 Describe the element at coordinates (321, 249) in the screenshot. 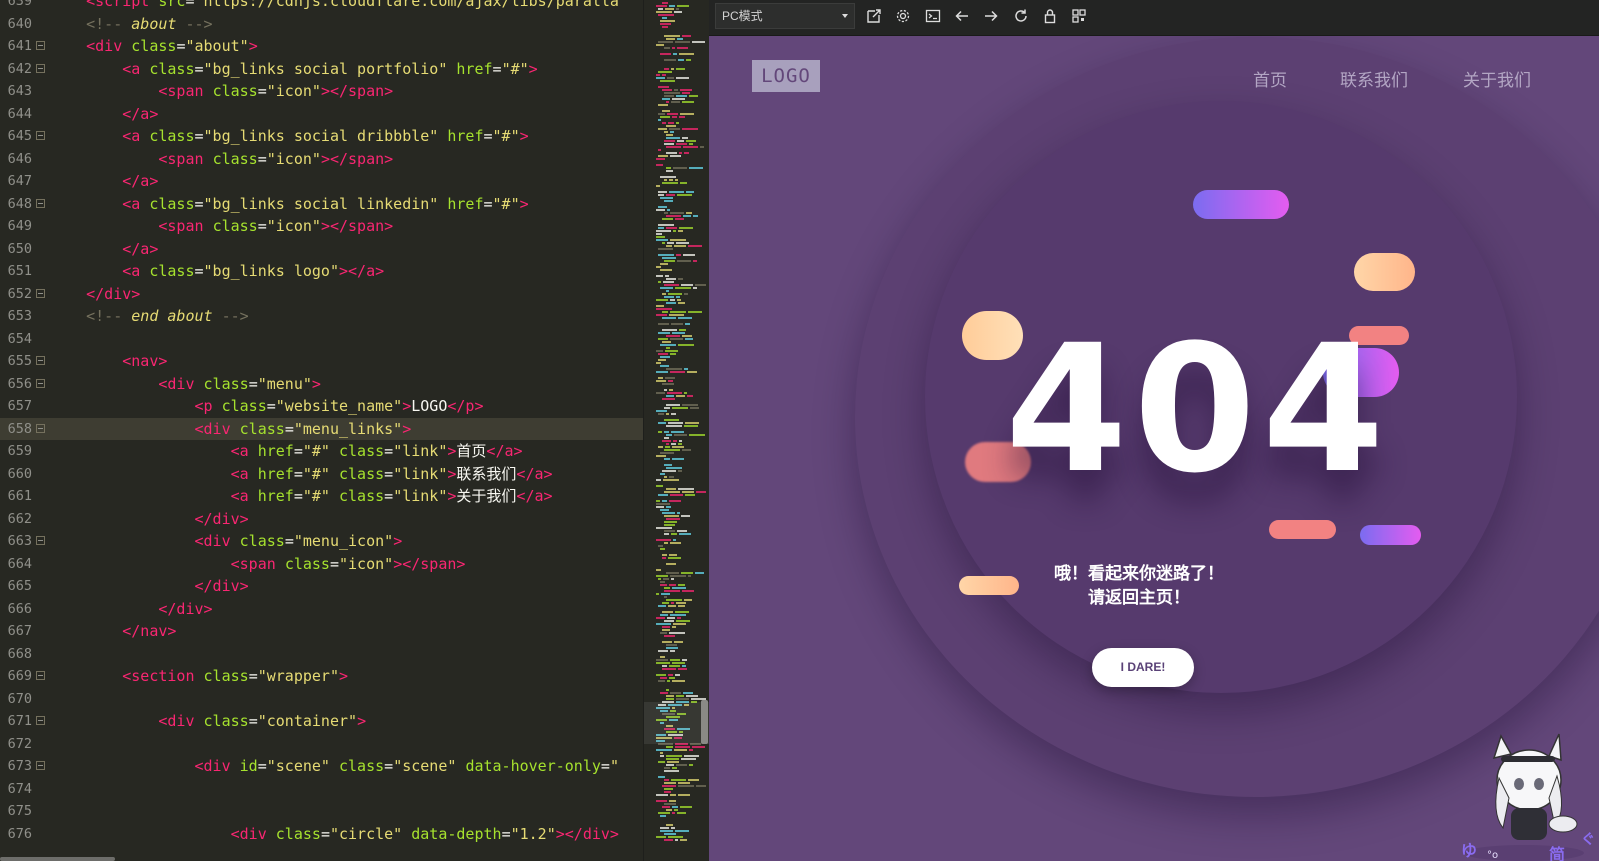

I see `code-line: 650 </a>` at that location.